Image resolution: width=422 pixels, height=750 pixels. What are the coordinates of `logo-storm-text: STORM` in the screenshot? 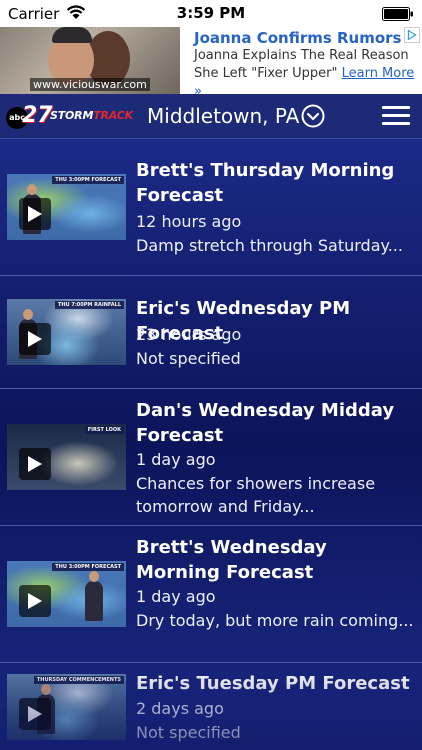 It's located at (72, 115).